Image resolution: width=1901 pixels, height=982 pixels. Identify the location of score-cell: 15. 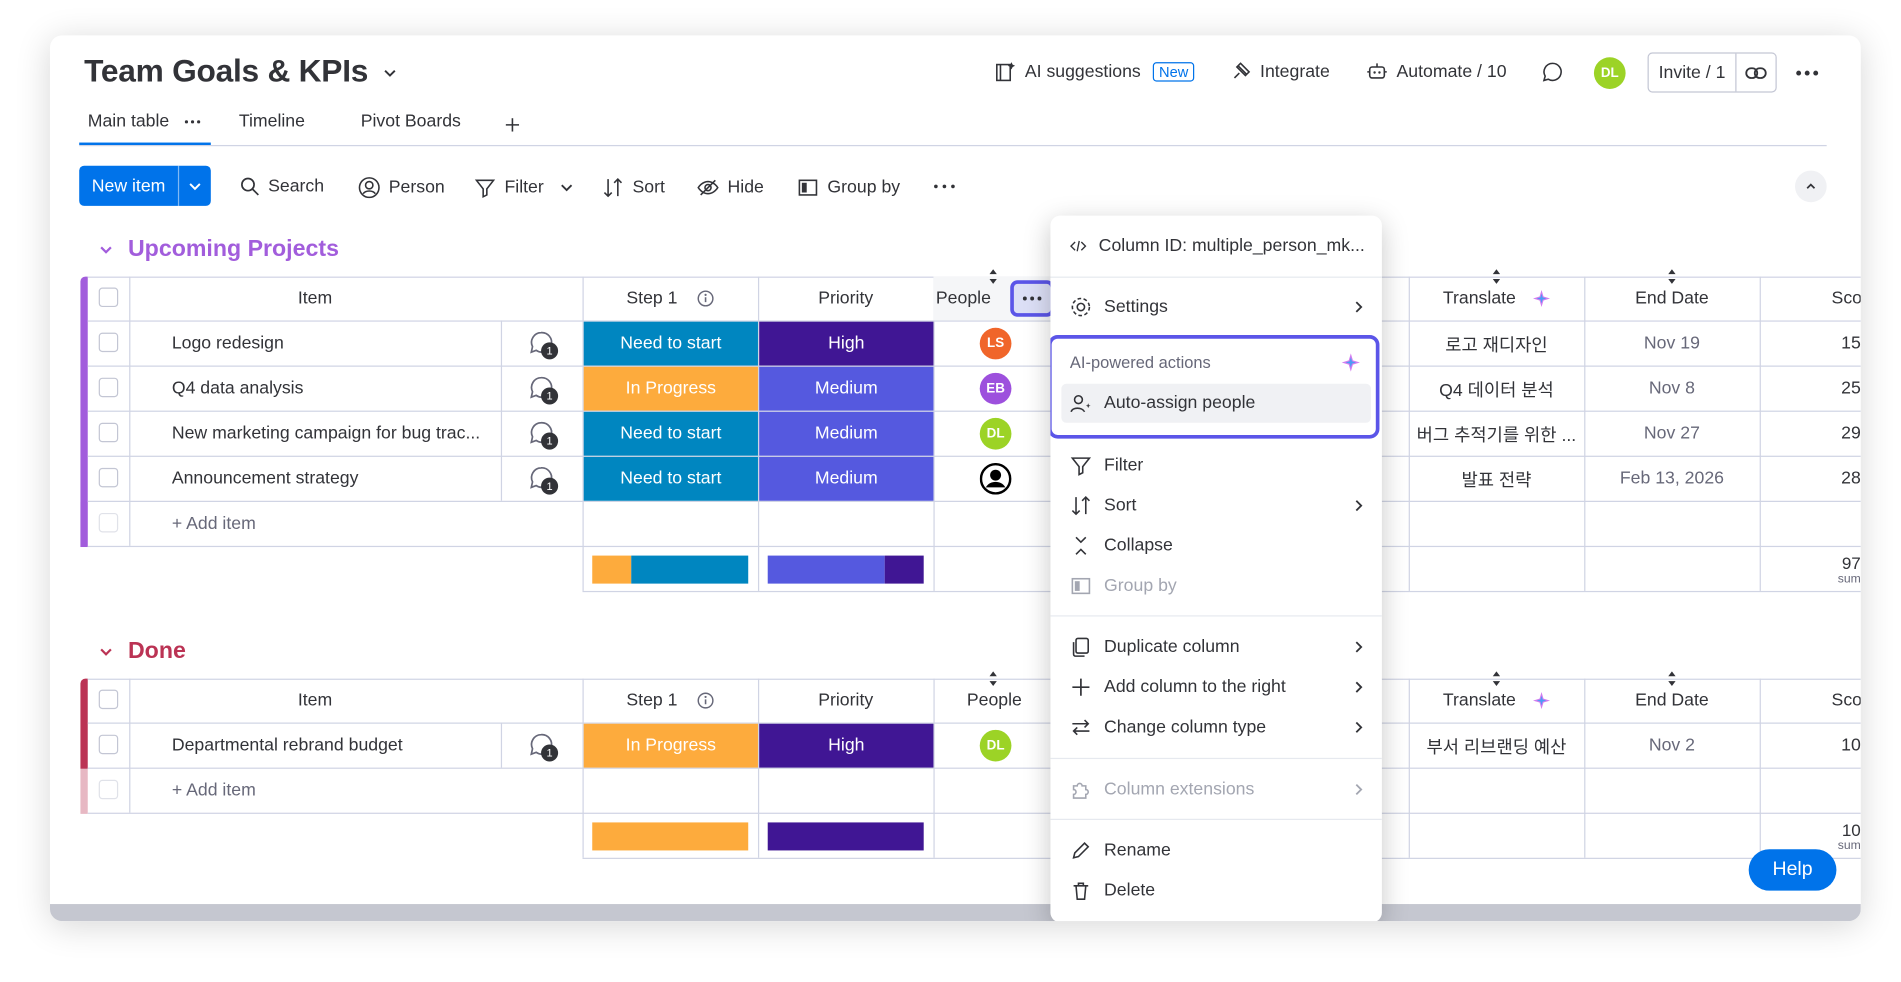
(1810, 344).